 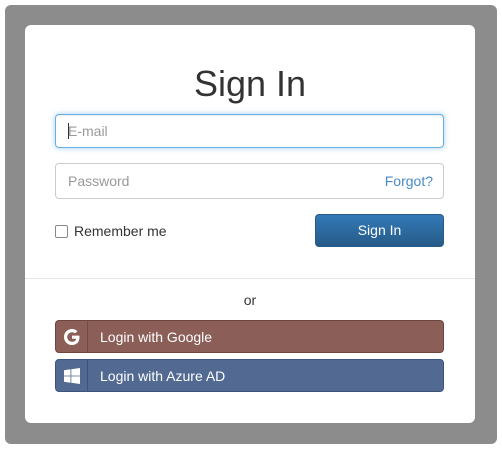 What do you see at coordinates (250, 83) in the screenshot?
I see `page-title: Sign In` at bounding box center [250, 83].